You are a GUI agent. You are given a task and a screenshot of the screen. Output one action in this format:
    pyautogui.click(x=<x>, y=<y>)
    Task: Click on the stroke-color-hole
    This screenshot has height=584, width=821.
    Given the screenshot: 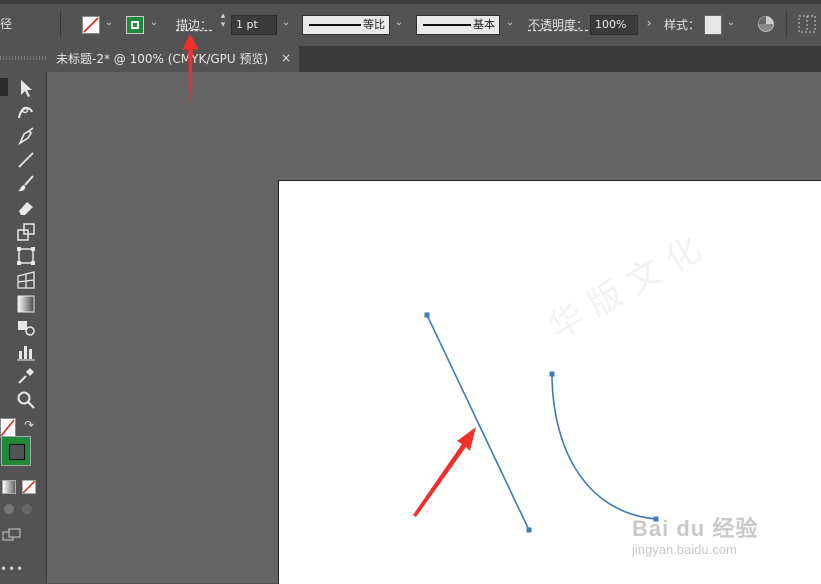 What is the action you would take?
    pyautogui.click(x=17, y=452)
    